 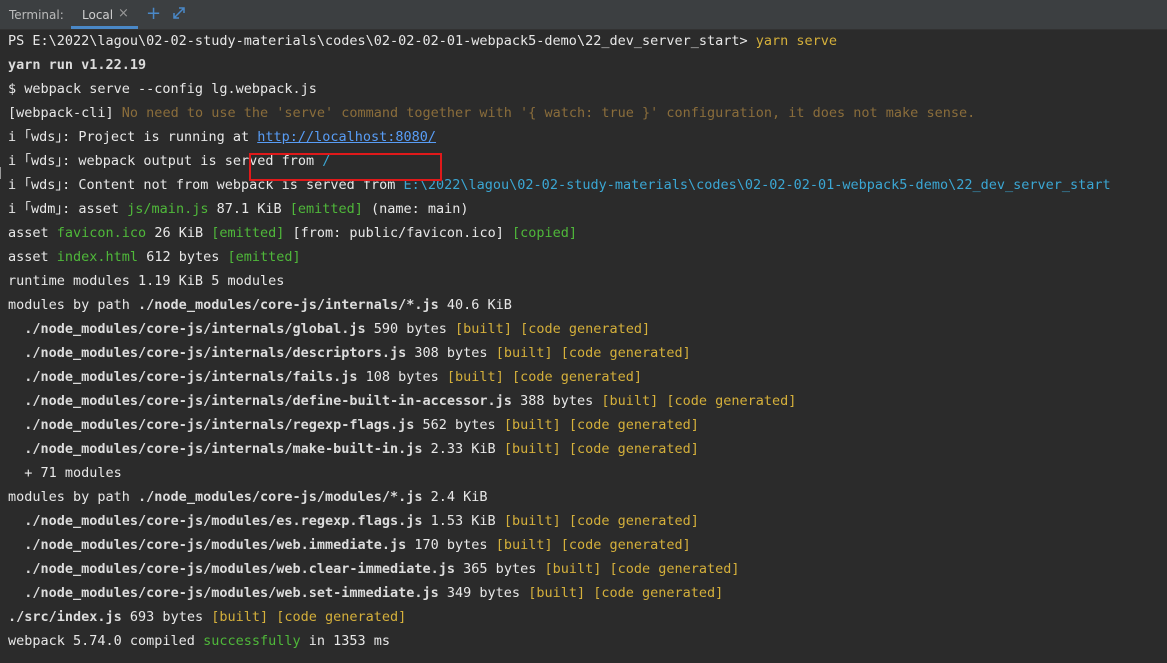 I want to click on terminal-tabbar: Terminal: Local × +, so click(x=583, y=15).